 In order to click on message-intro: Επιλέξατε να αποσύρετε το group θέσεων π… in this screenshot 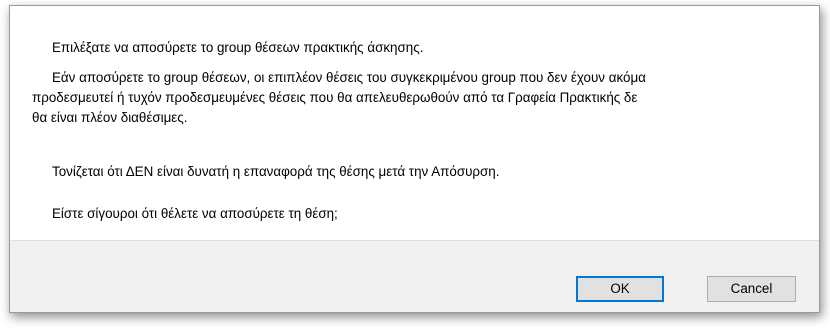, I will do `click(238, 47)`.